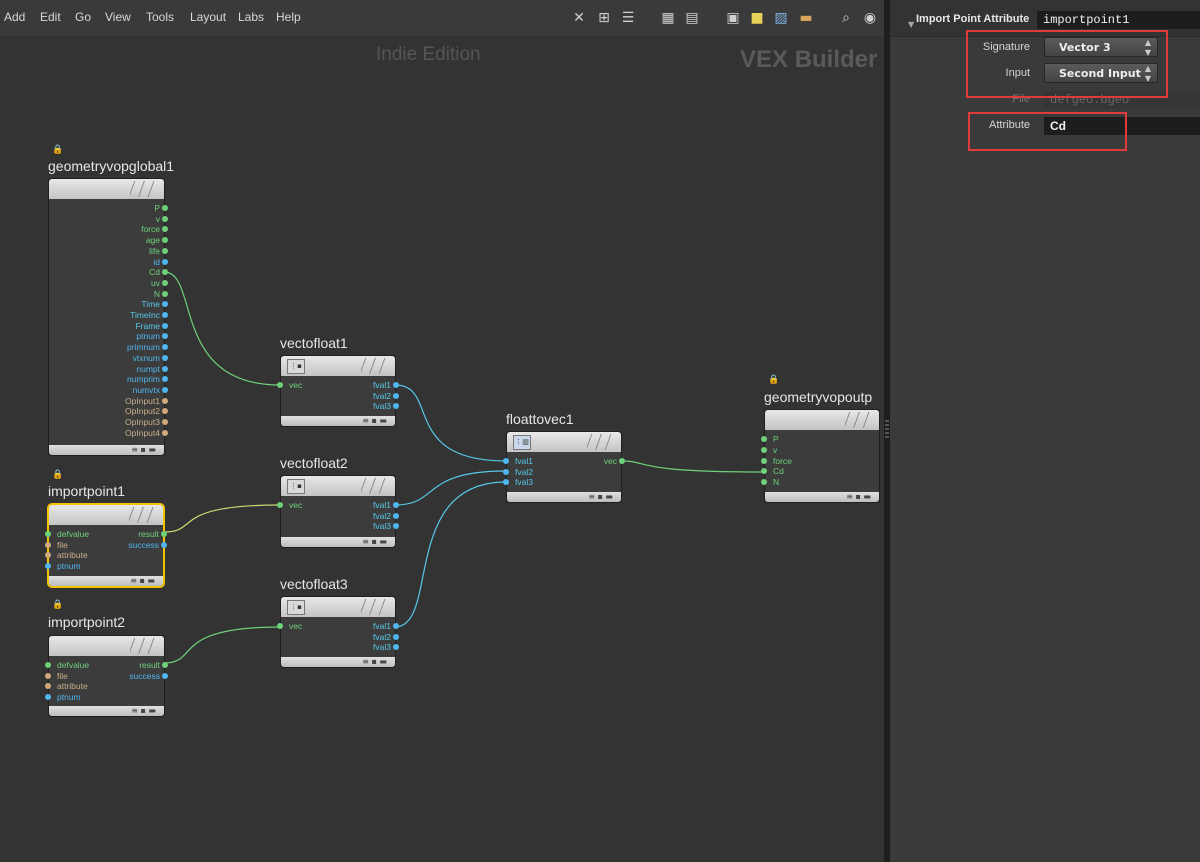 This screenshot has height=862, width=1200. I want to click on output-port-numvtx: numvtx, so click(150, 390).